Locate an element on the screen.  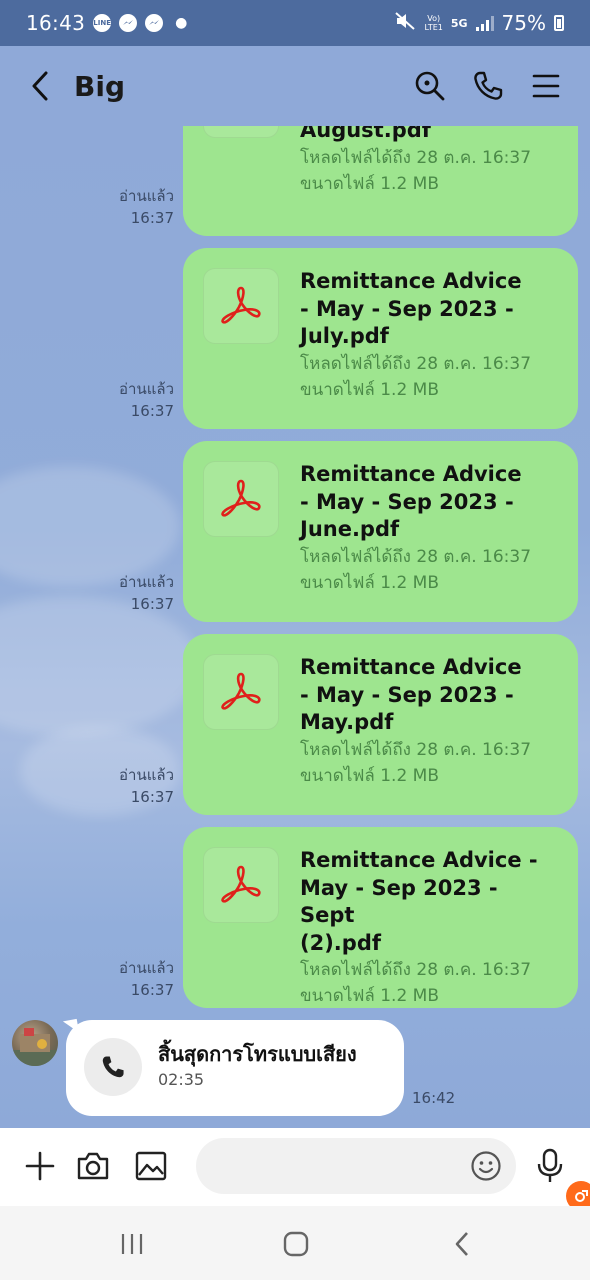
volte-top: Vo) is located at coordinates (434, 18).